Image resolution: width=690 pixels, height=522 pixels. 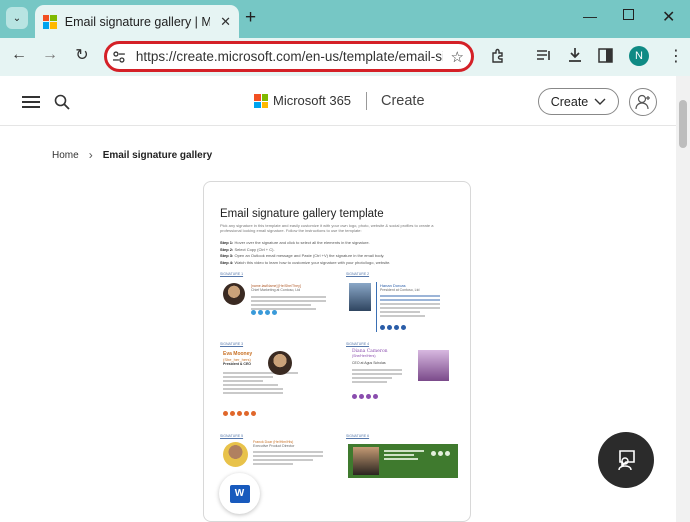 What do you see at coordinates (366, 101) in the screenshot?
I see `header-divider` at bounding box center [366, 101].